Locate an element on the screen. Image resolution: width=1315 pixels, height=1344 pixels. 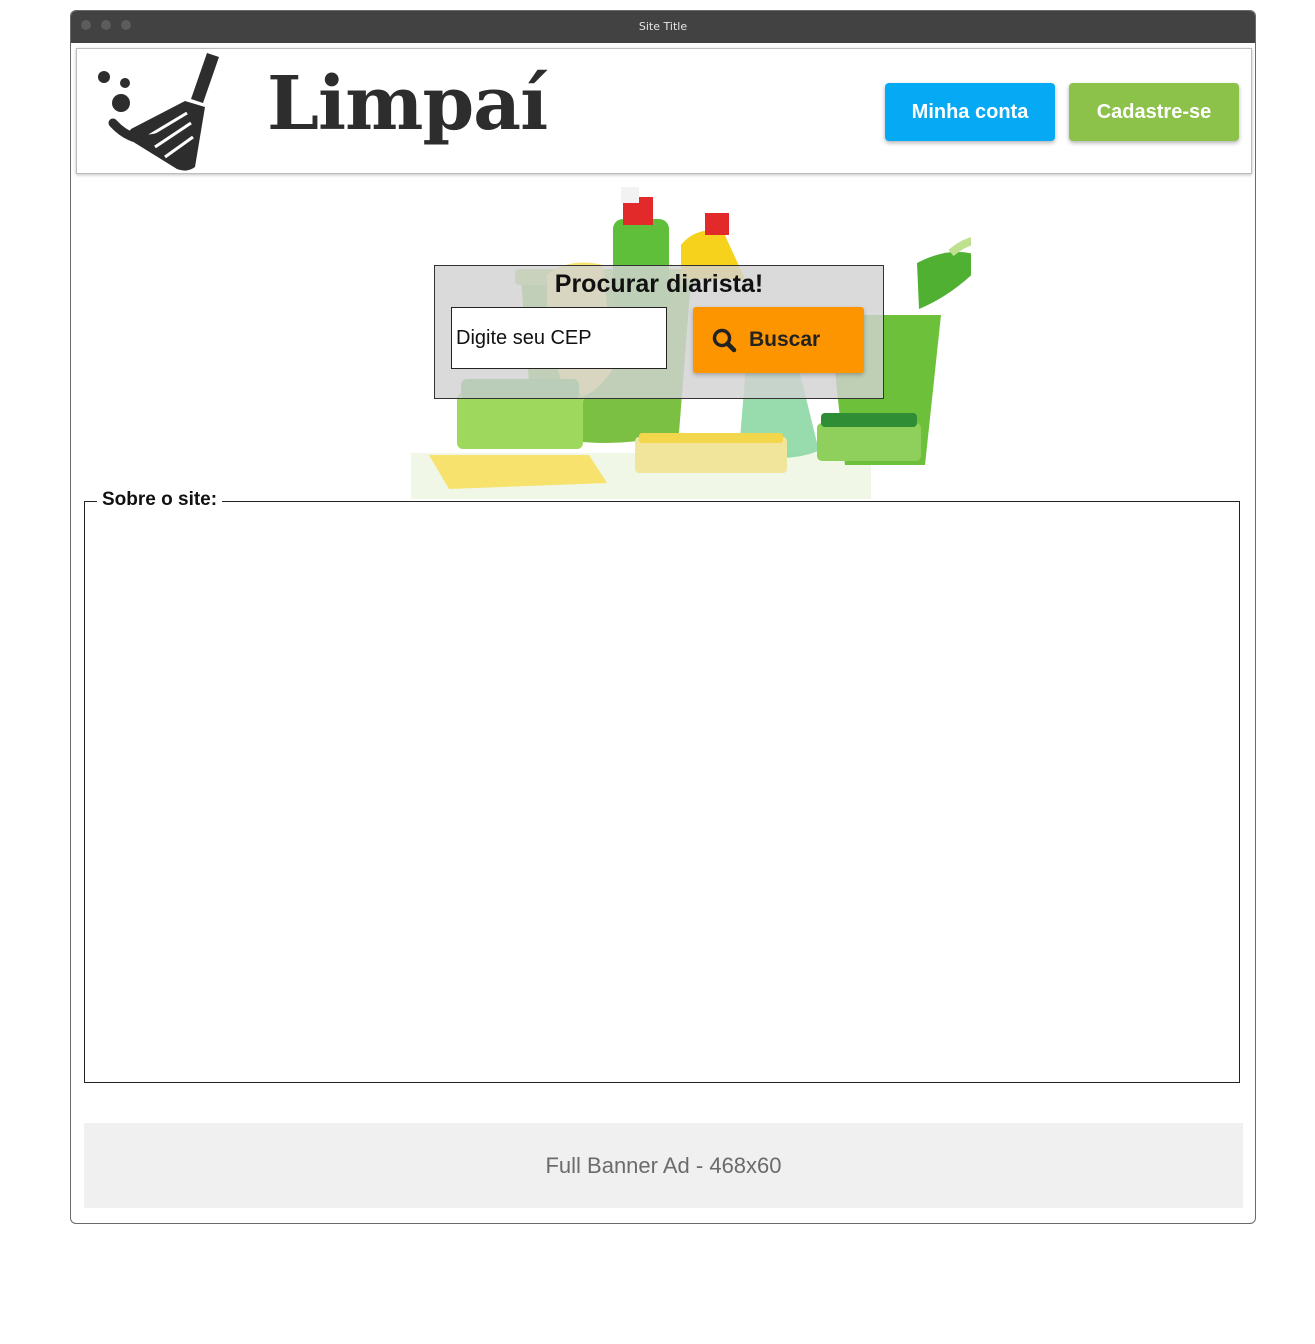
broom-logo-icon is located at coordinates (160, 111).